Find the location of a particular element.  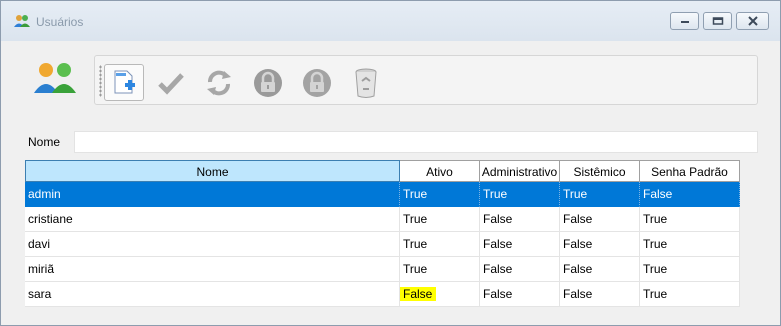

title-bar: Usuários is located at coordinates (390, 21).